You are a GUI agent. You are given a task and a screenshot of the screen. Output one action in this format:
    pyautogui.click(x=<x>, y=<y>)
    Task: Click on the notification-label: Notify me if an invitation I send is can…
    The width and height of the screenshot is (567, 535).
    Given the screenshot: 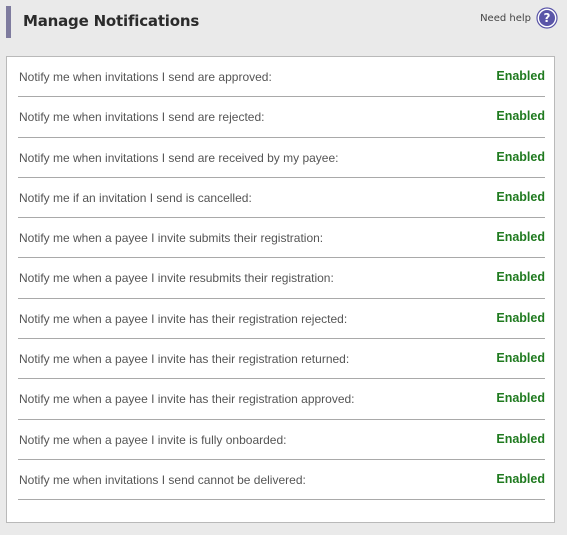 What is the action you would take?
    pyautogui.click(x=135, y=197)
    